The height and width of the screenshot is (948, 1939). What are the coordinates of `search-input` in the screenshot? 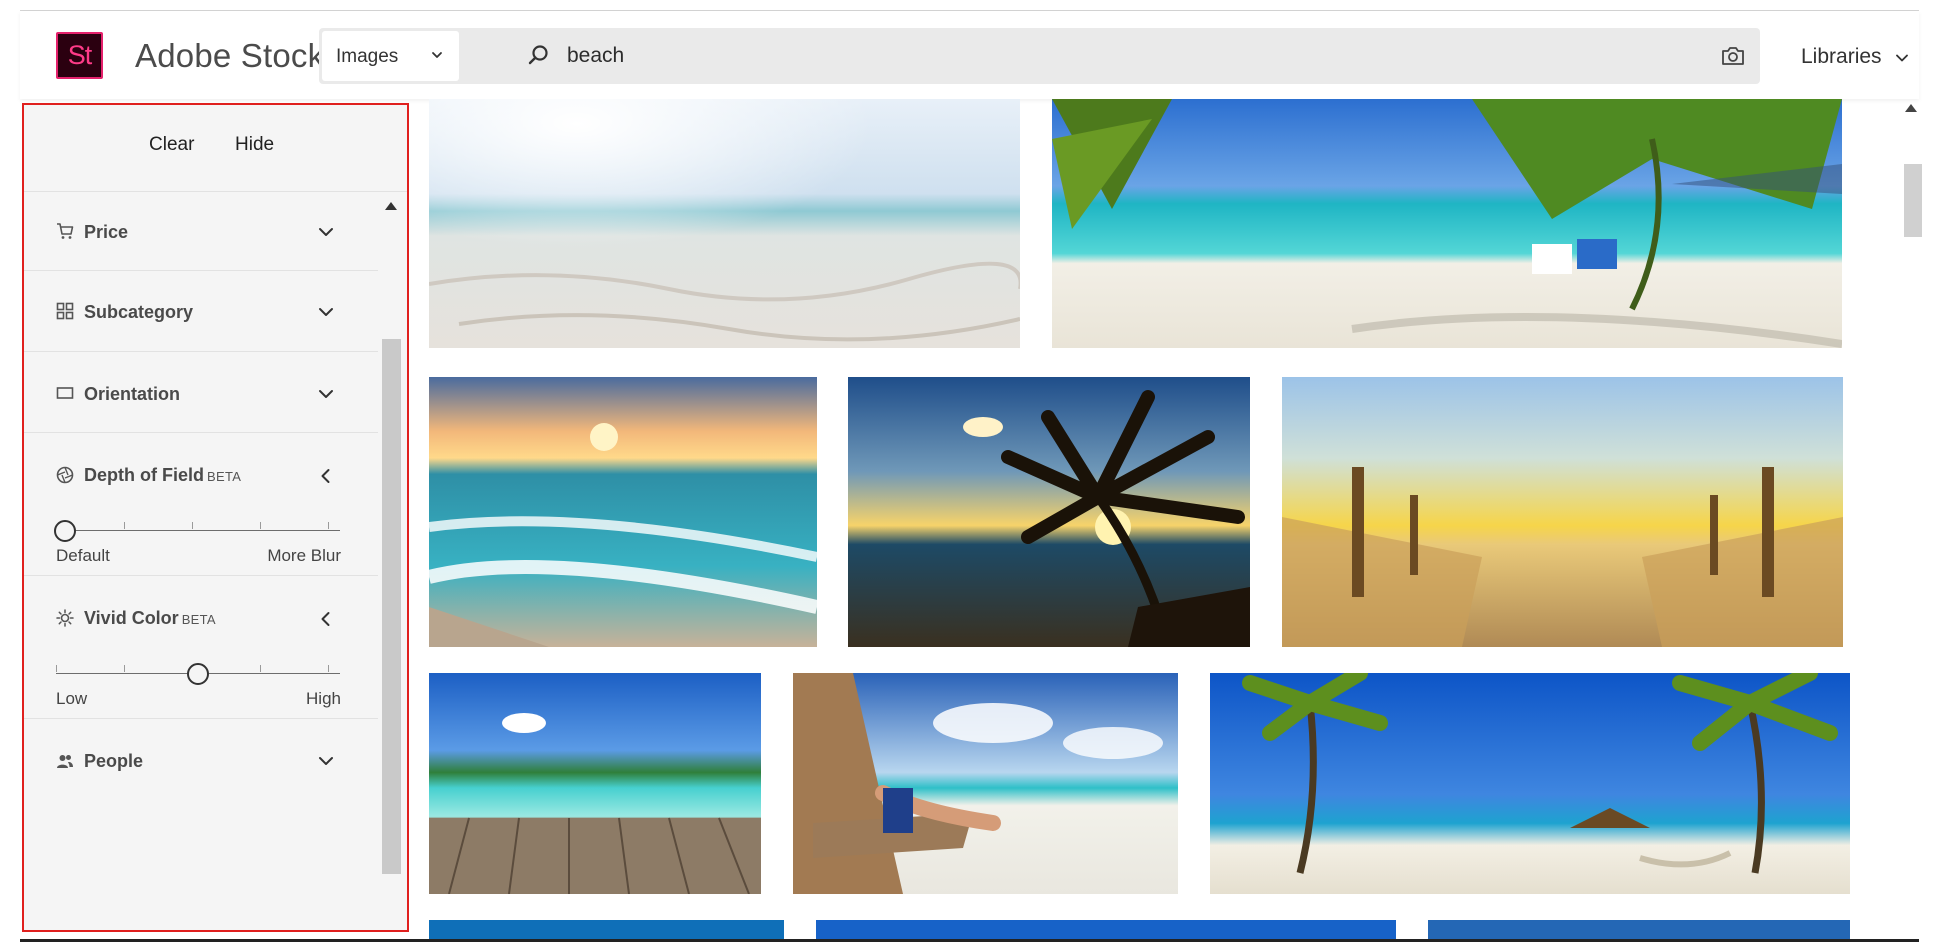 It's located at (1117, 56).